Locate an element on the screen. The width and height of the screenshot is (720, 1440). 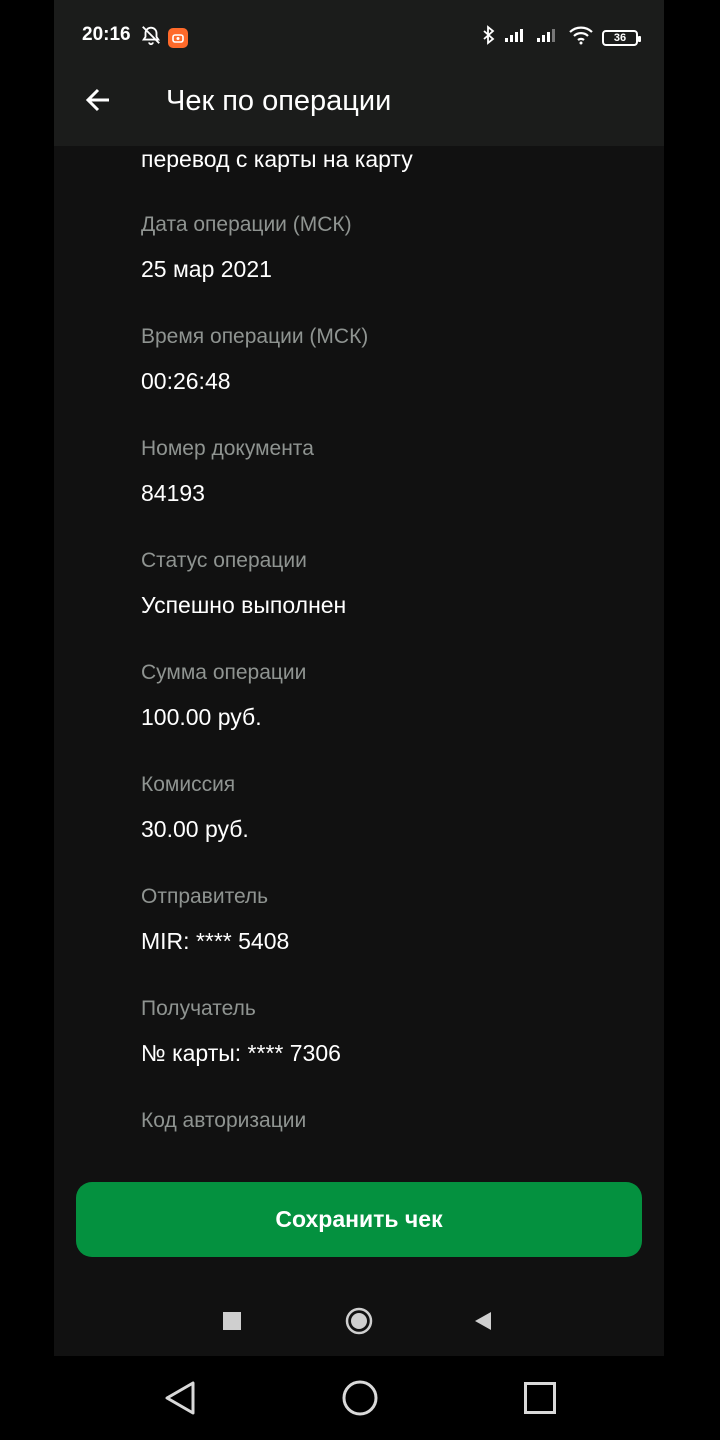
row-value: 100.00 руб. is located at coordinates (201, 717).